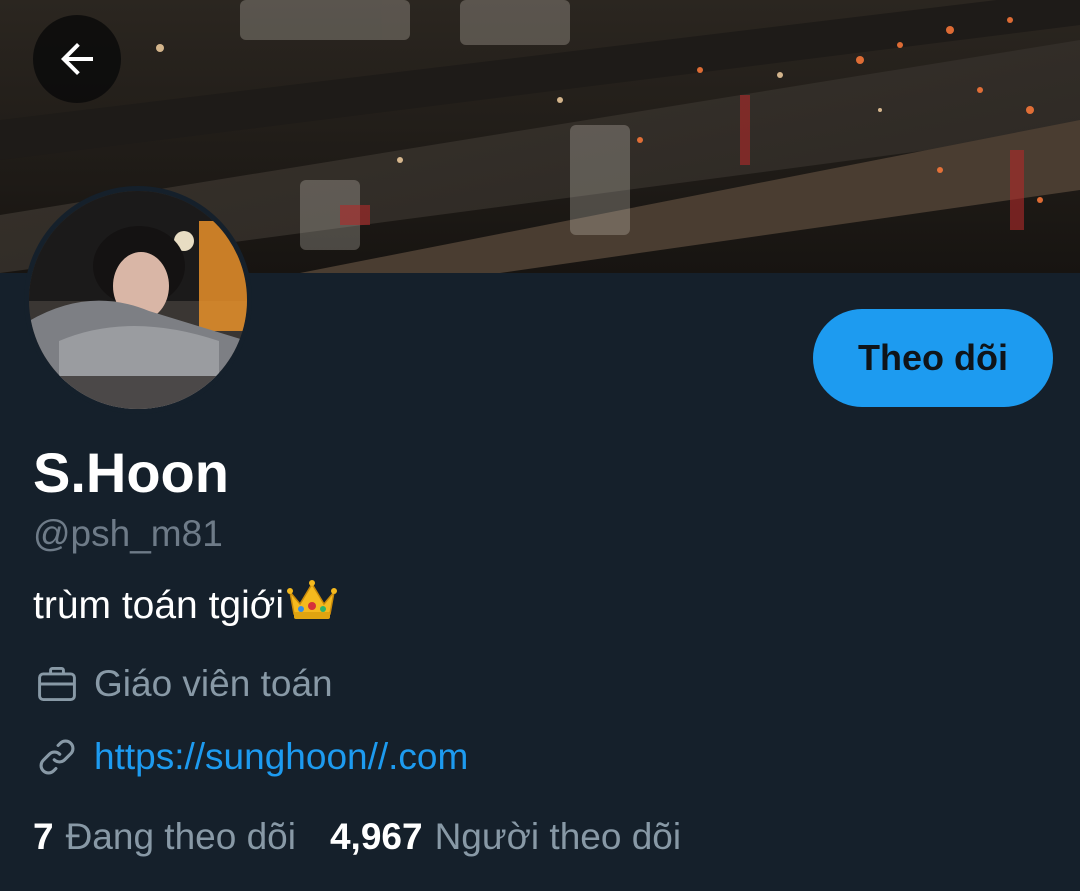  What do you see at coordinates (558, 836) in the screenshot?
I see `followers-label: Người theo dõi` at bounding box center [558, 836].